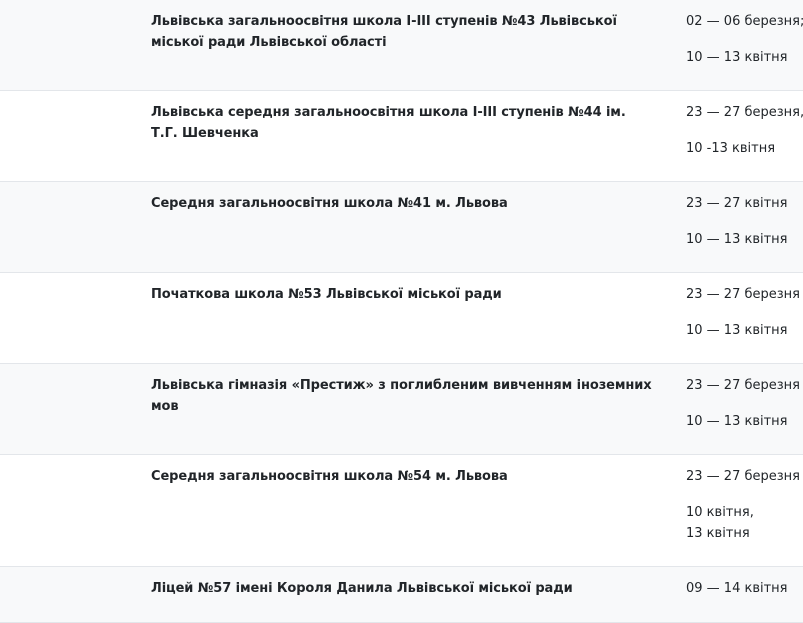  I want to click on date-cell: 09 — 14 квітня, so click(744, 588).